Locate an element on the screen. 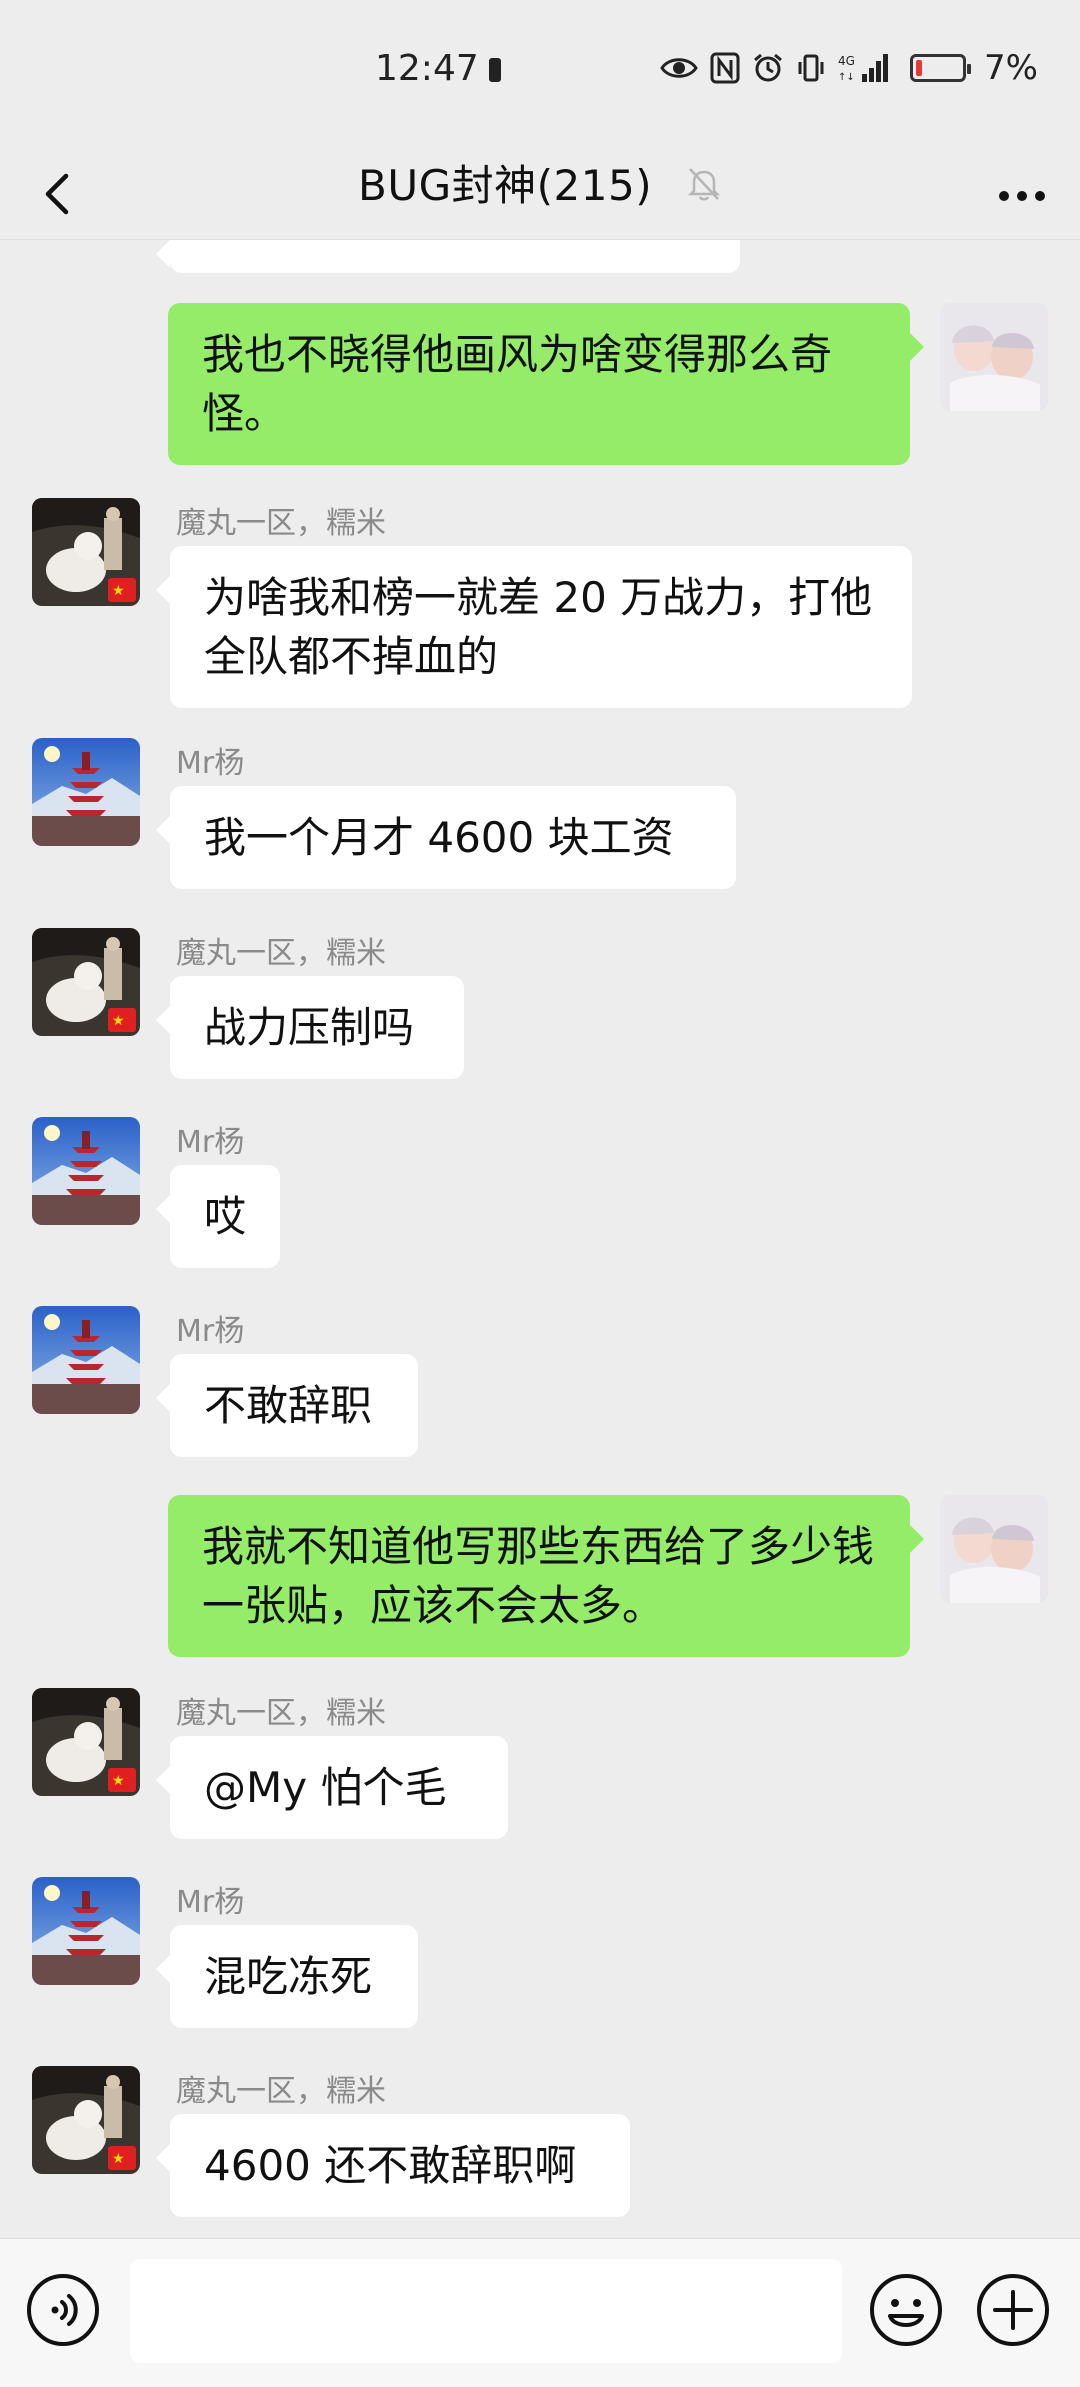 The image size is (1080, 2387). group-name: BUG封神(215) is located at coordinates (505, 185).